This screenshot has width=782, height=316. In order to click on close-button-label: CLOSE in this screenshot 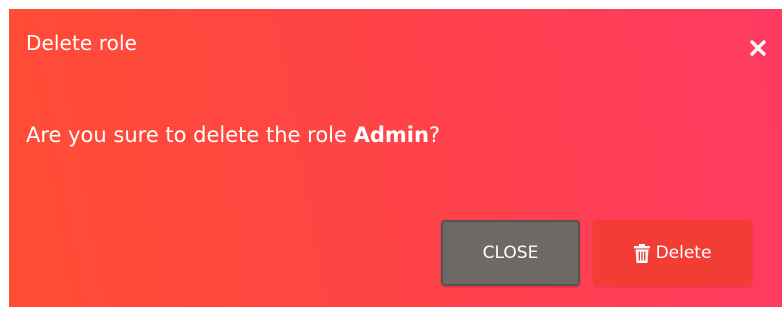, I will do `click(510, 253)`.